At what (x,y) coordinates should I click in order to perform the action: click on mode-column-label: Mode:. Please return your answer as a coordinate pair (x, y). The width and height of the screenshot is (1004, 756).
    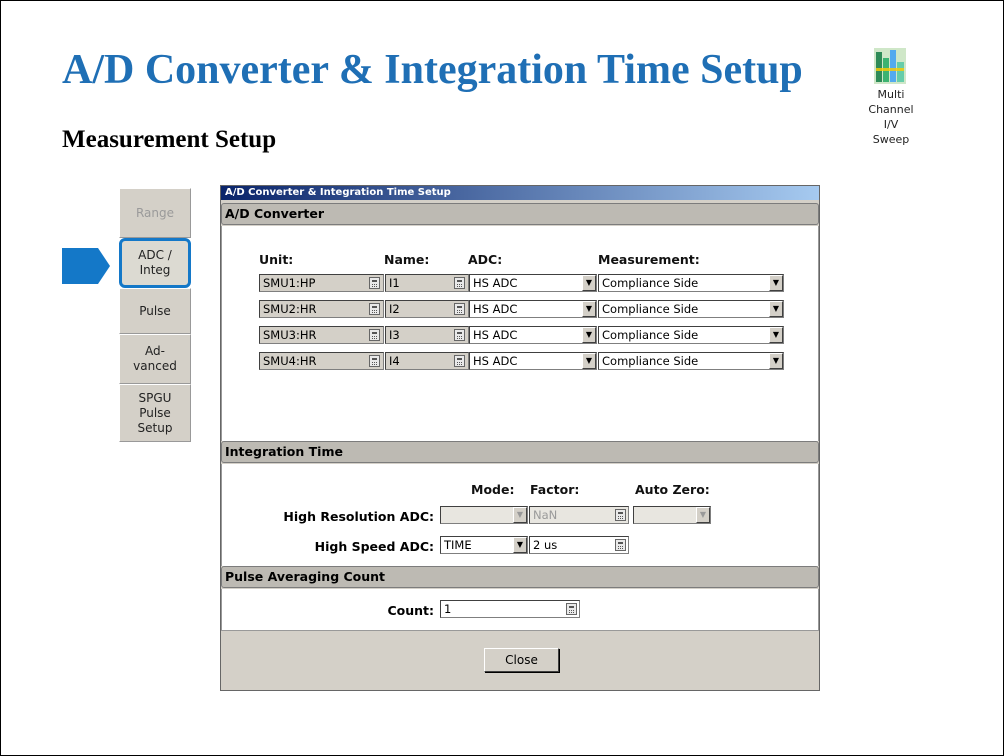
    Looking at the image, I should click on (493, 489).